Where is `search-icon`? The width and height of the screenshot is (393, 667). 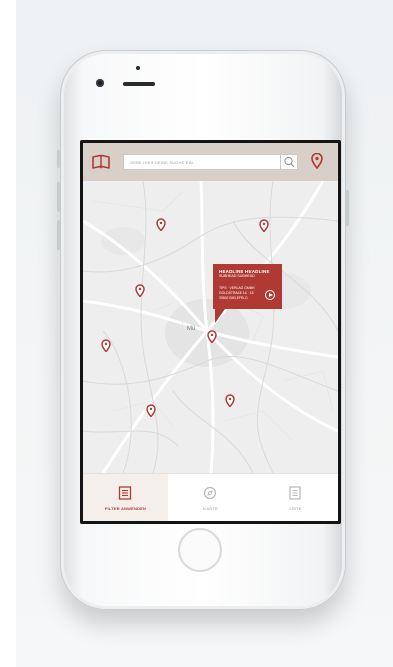 search-icon is located at coordinates (289, 161).